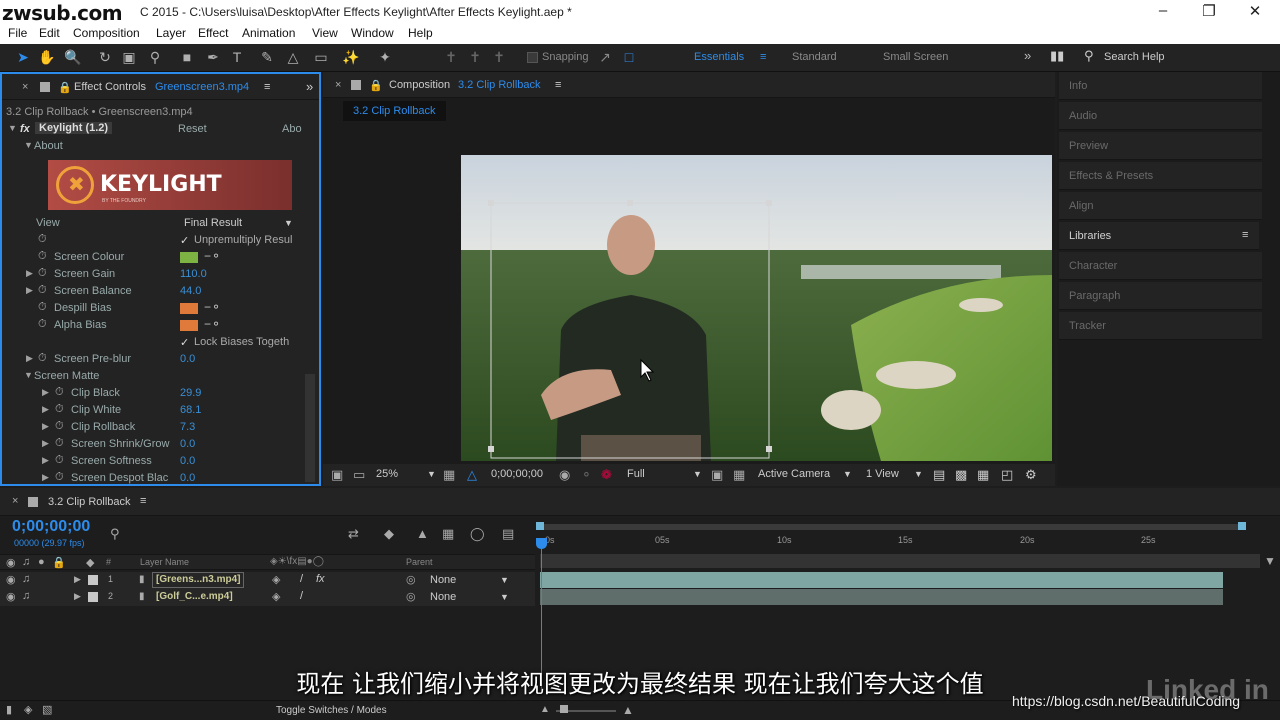  Describe the element at coordinates (892, 527) in the screenshot. I see `work-area-bar` at that location.